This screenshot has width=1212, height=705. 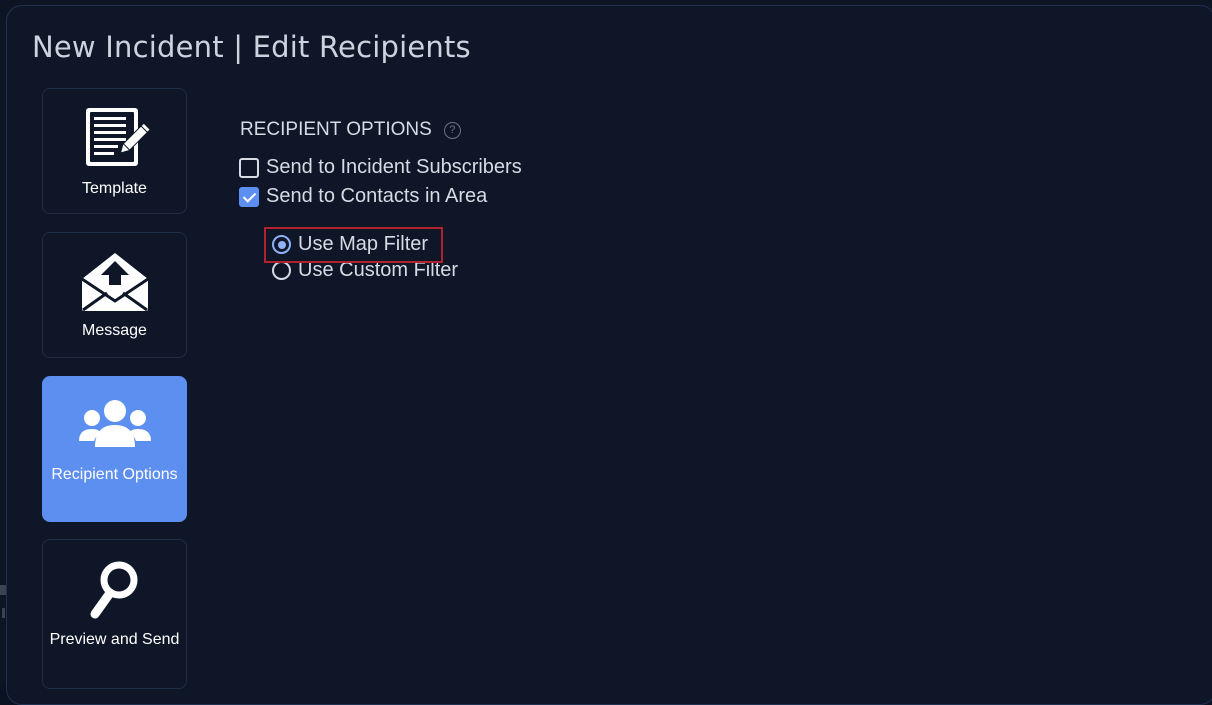 What do you see at coordinates (281, 270) in the screenshot?
I see `radio-button` at bounding box center [281, 270].